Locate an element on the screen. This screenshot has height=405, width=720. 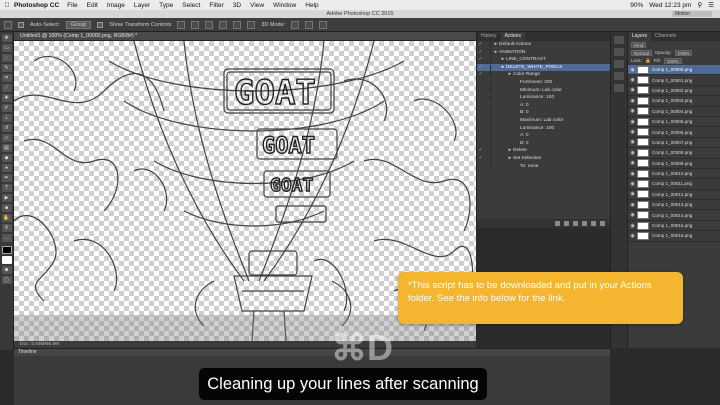
menu-layer: Layer is located at coordinates (142, 5).